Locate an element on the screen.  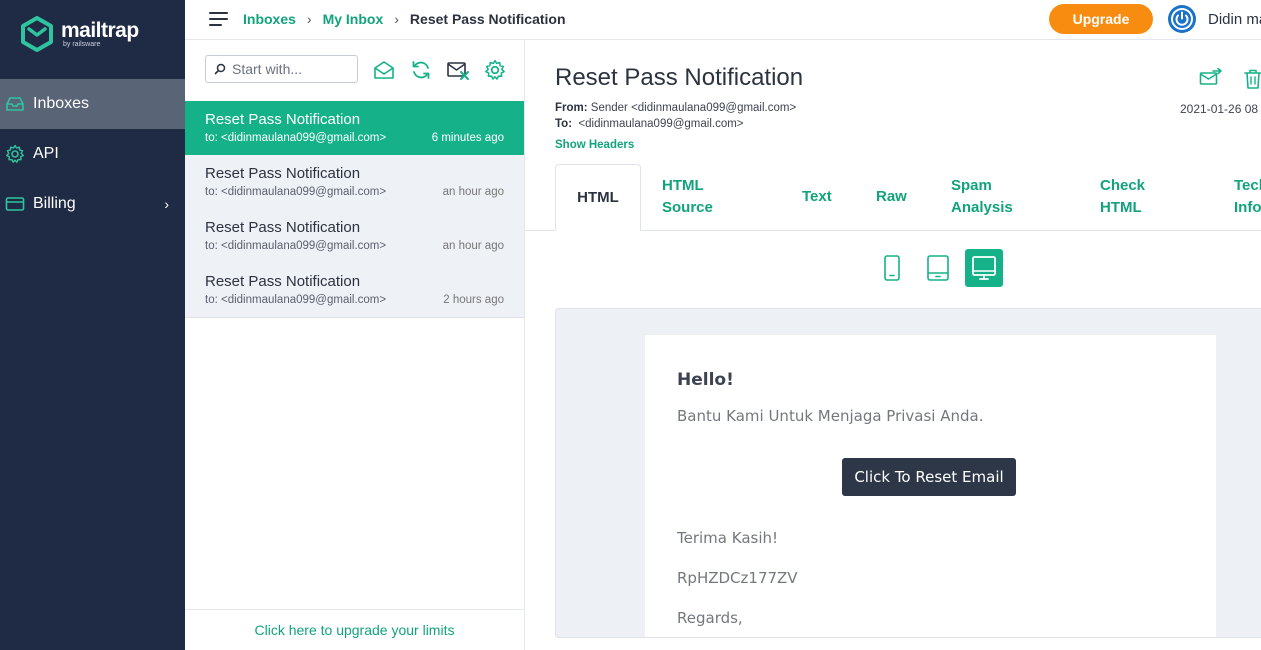
sidebar-nav: Inboxes API Billing › is located at coordinates (92, 154).